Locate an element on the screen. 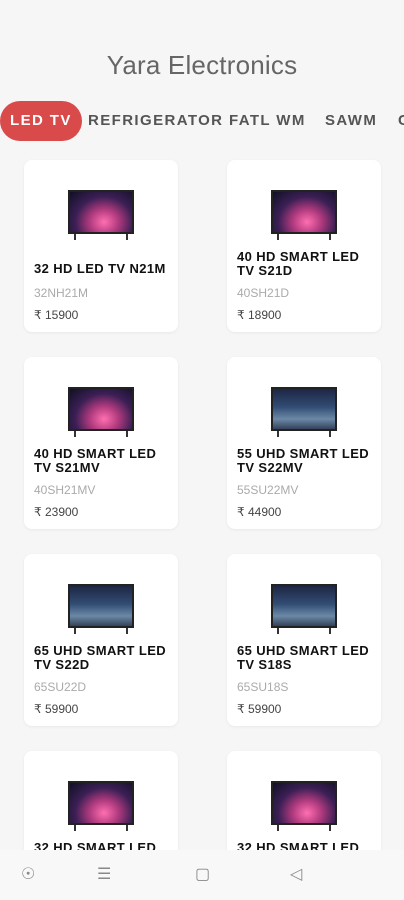 The image size is (404, 900). home-square-icon: ▢ is located at coordinates (202, 875).